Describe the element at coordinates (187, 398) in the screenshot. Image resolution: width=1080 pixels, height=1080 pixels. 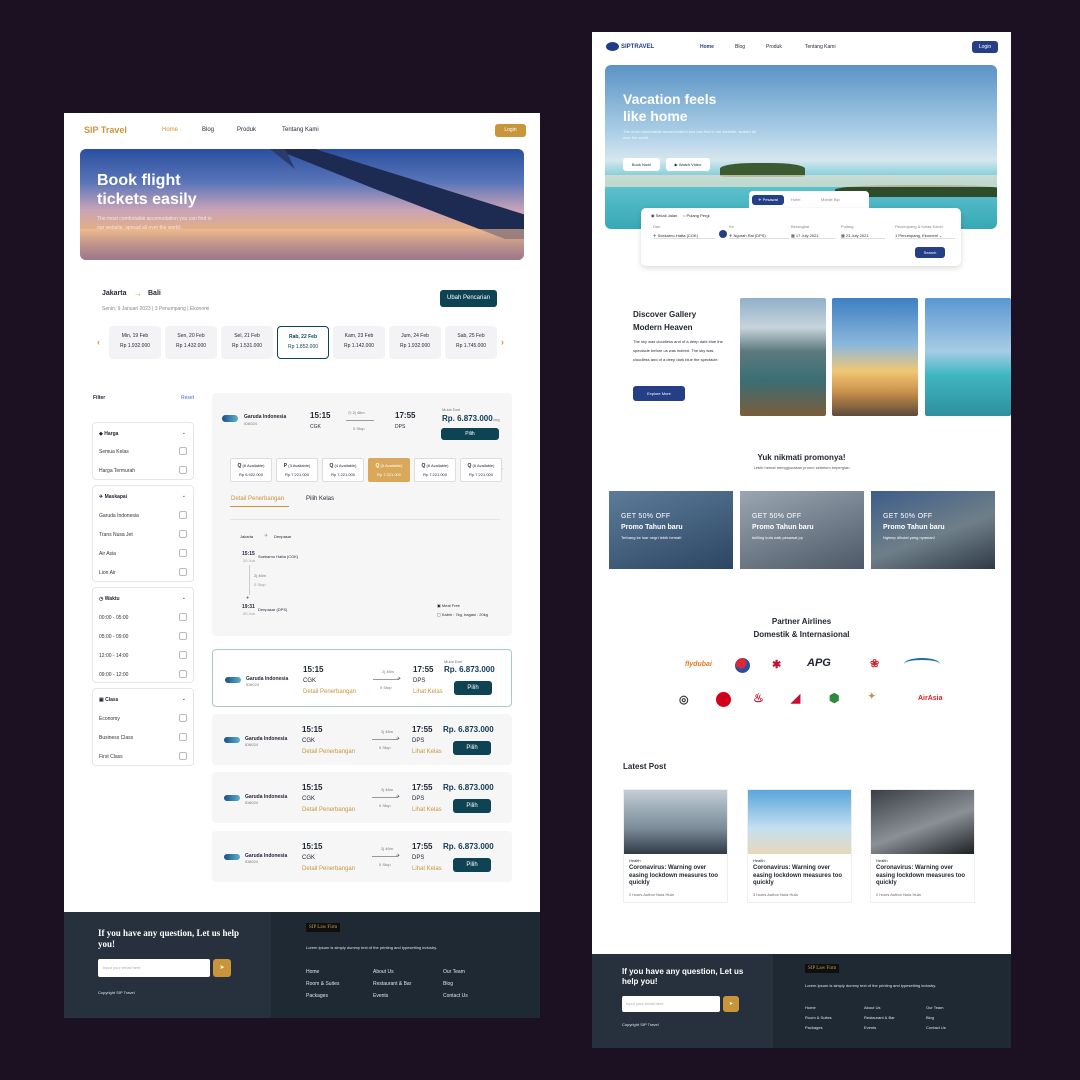
I see `filter-reset-link: Reset` at that location.